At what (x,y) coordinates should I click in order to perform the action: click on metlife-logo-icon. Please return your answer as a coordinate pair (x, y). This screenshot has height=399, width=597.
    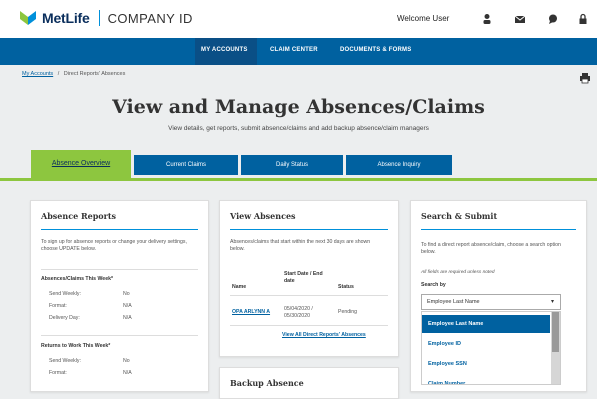
    Looking at the image, I should click on (28, 18).